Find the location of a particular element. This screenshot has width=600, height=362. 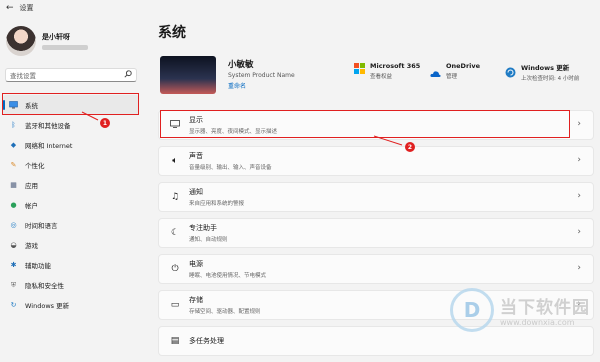

settings-card-sound: 🔈︎ 声音 音量级别、输出、输入、声音设备 › is located at coordinates (376, 161).